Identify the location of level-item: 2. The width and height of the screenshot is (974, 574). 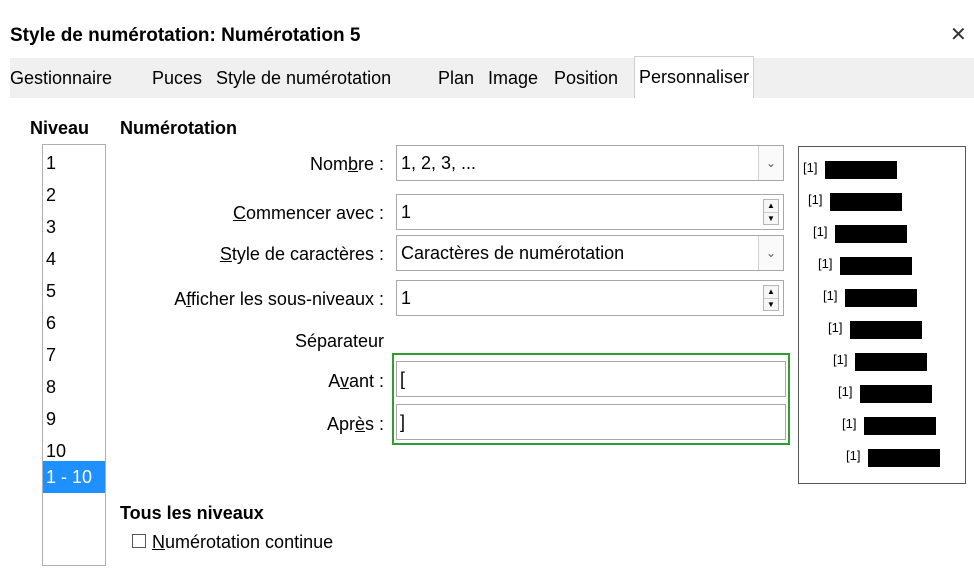
(74, 195).